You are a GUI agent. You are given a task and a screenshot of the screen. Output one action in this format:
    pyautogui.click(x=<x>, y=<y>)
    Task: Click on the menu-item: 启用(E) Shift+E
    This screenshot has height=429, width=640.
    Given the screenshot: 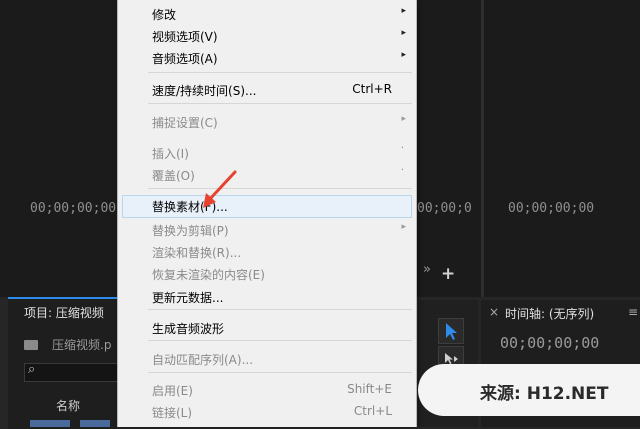 What is the action you would take?
    pyautogui.click(x=279, y=390)
    